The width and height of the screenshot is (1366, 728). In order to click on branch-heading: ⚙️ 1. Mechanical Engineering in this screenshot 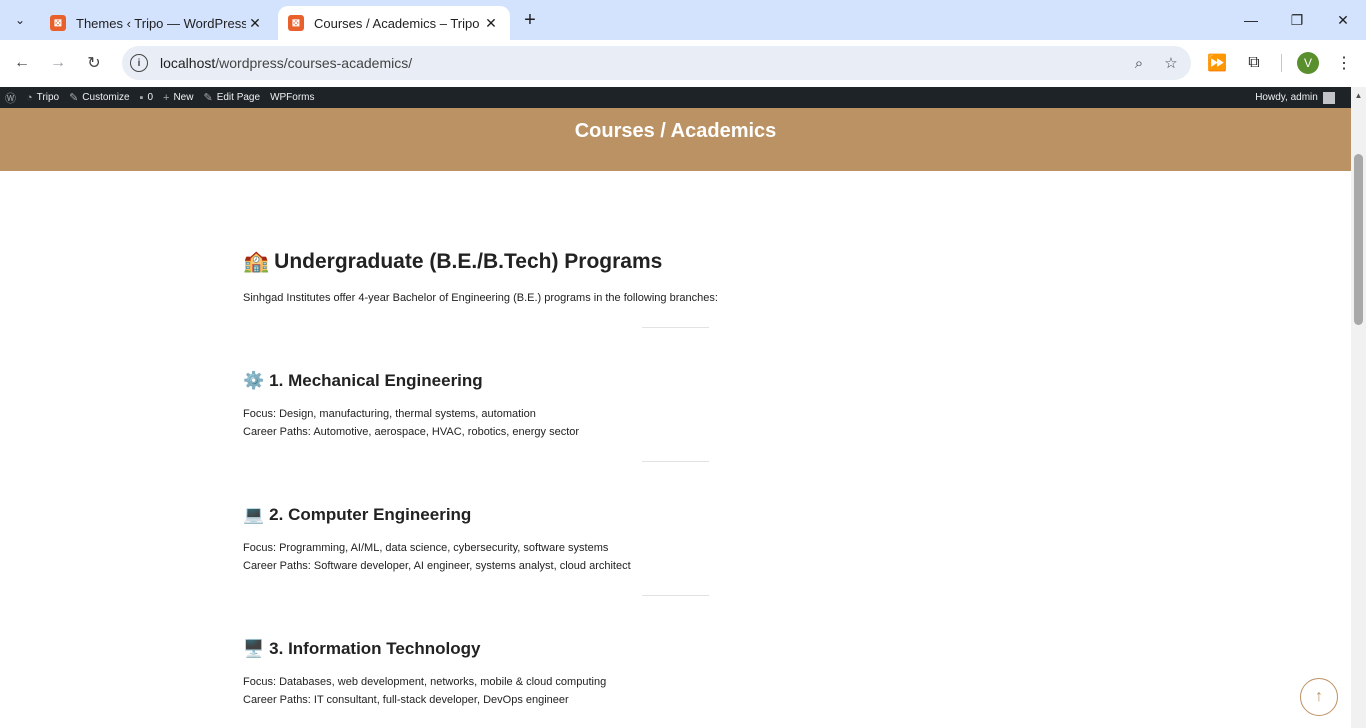, I will do `click(363, 380)`.